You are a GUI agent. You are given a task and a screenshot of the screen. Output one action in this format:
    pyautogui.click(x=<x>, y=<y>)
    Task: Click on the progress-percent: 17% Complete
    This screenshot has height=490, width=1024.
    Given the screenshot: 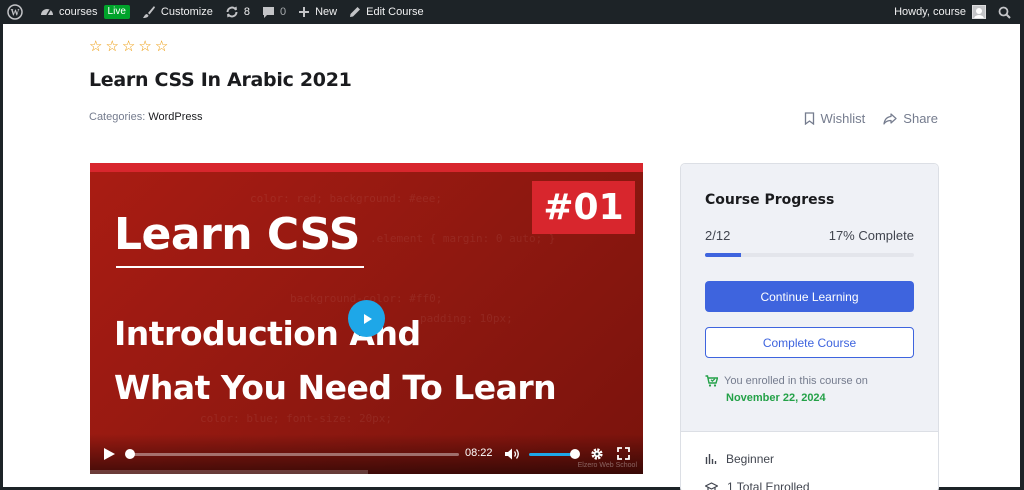 What is the action you would take?
    pyautogui.click(x=871, y=235)
    